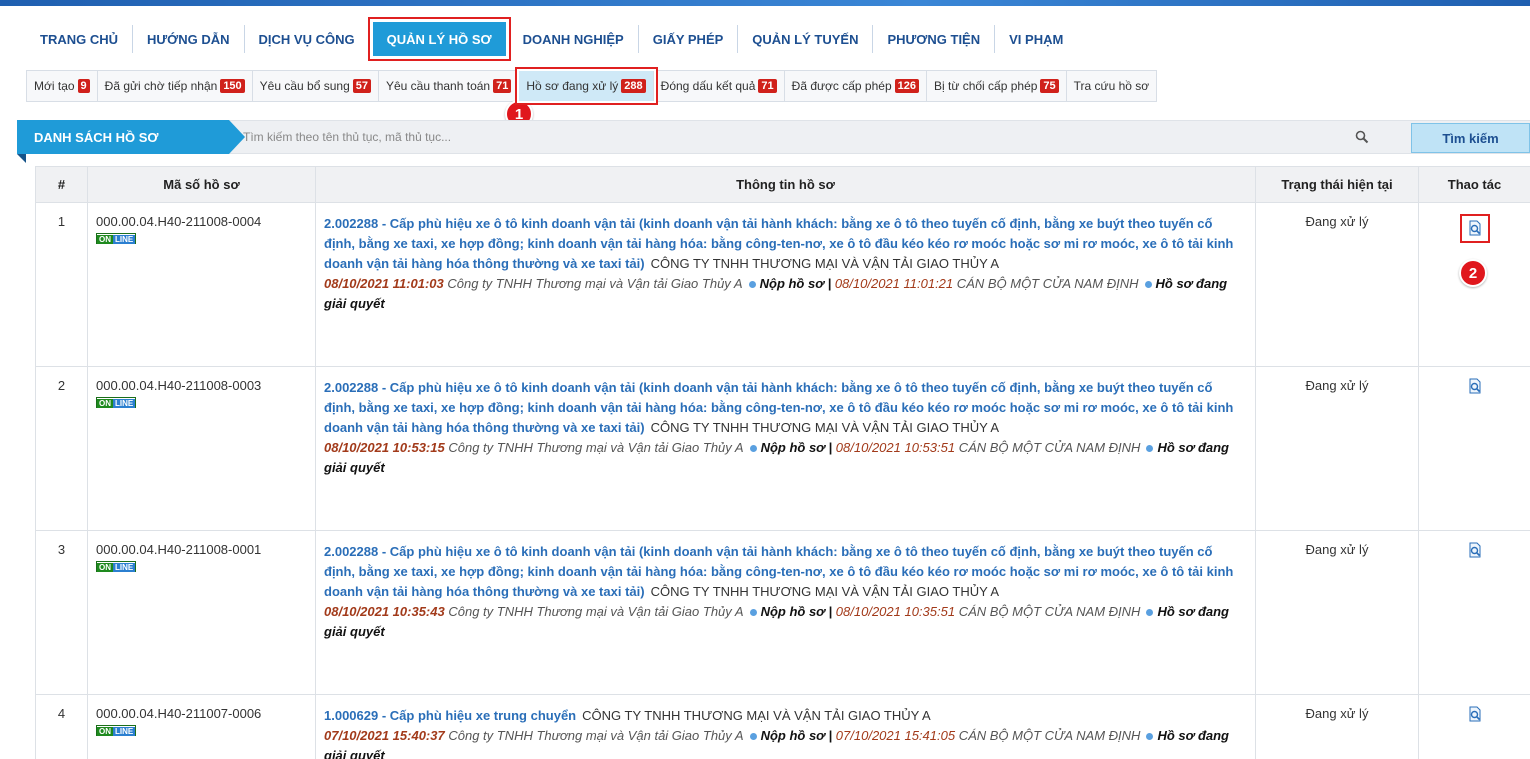 This screenshot has height=759, width=1530. I want to click on col-header-status: Trạng thái hiện tại, so click(1337, 184).